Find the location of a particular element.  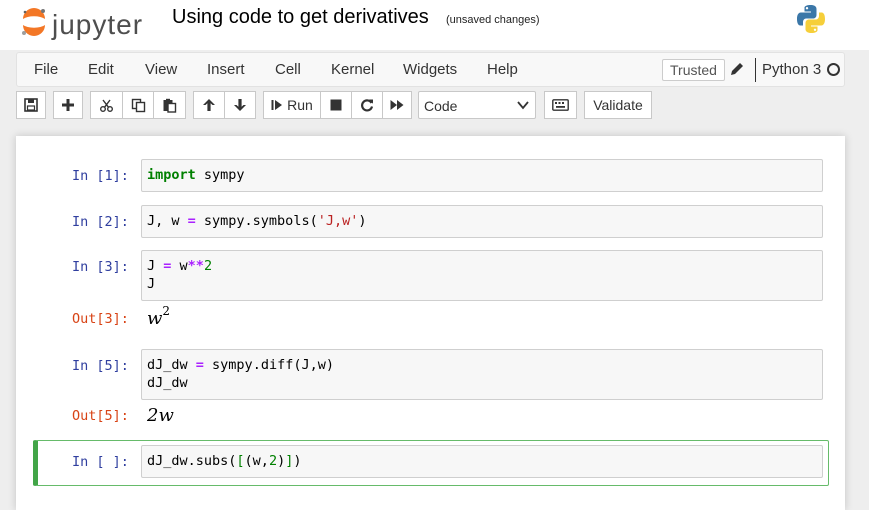

notebook-title: Using code to get derivatives is located at coordinates (300, 17).